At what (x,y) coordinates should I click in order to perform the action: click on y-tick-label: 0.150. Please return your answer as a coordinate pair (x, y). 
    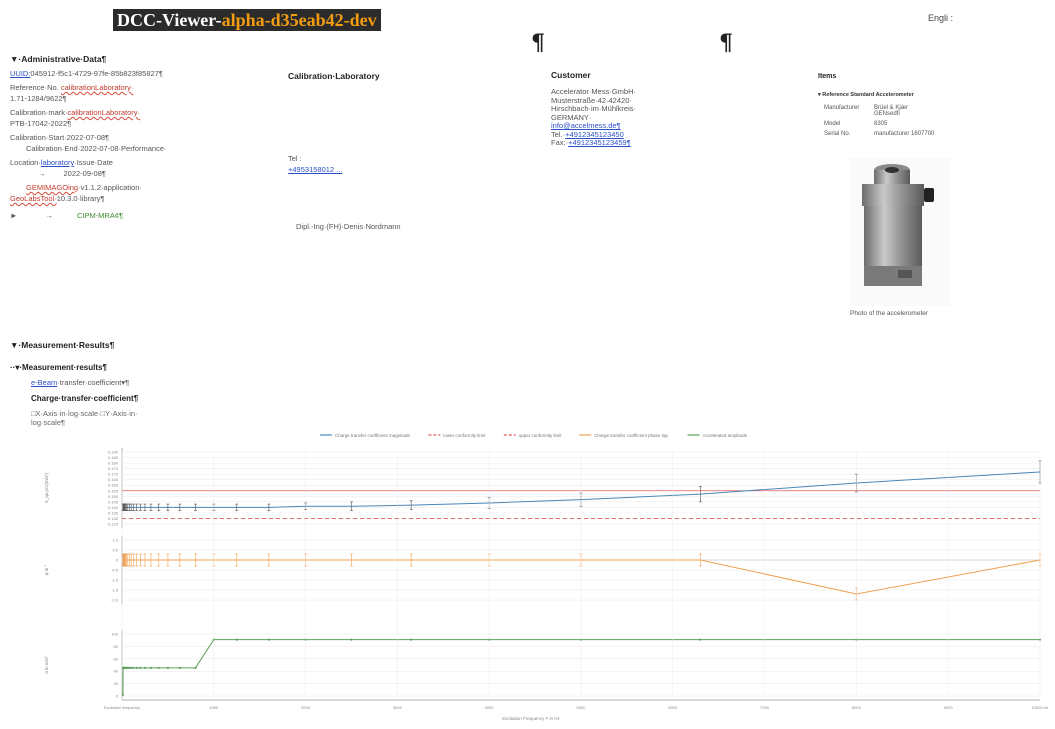
    Looking at the image, I should click on (113, 496).